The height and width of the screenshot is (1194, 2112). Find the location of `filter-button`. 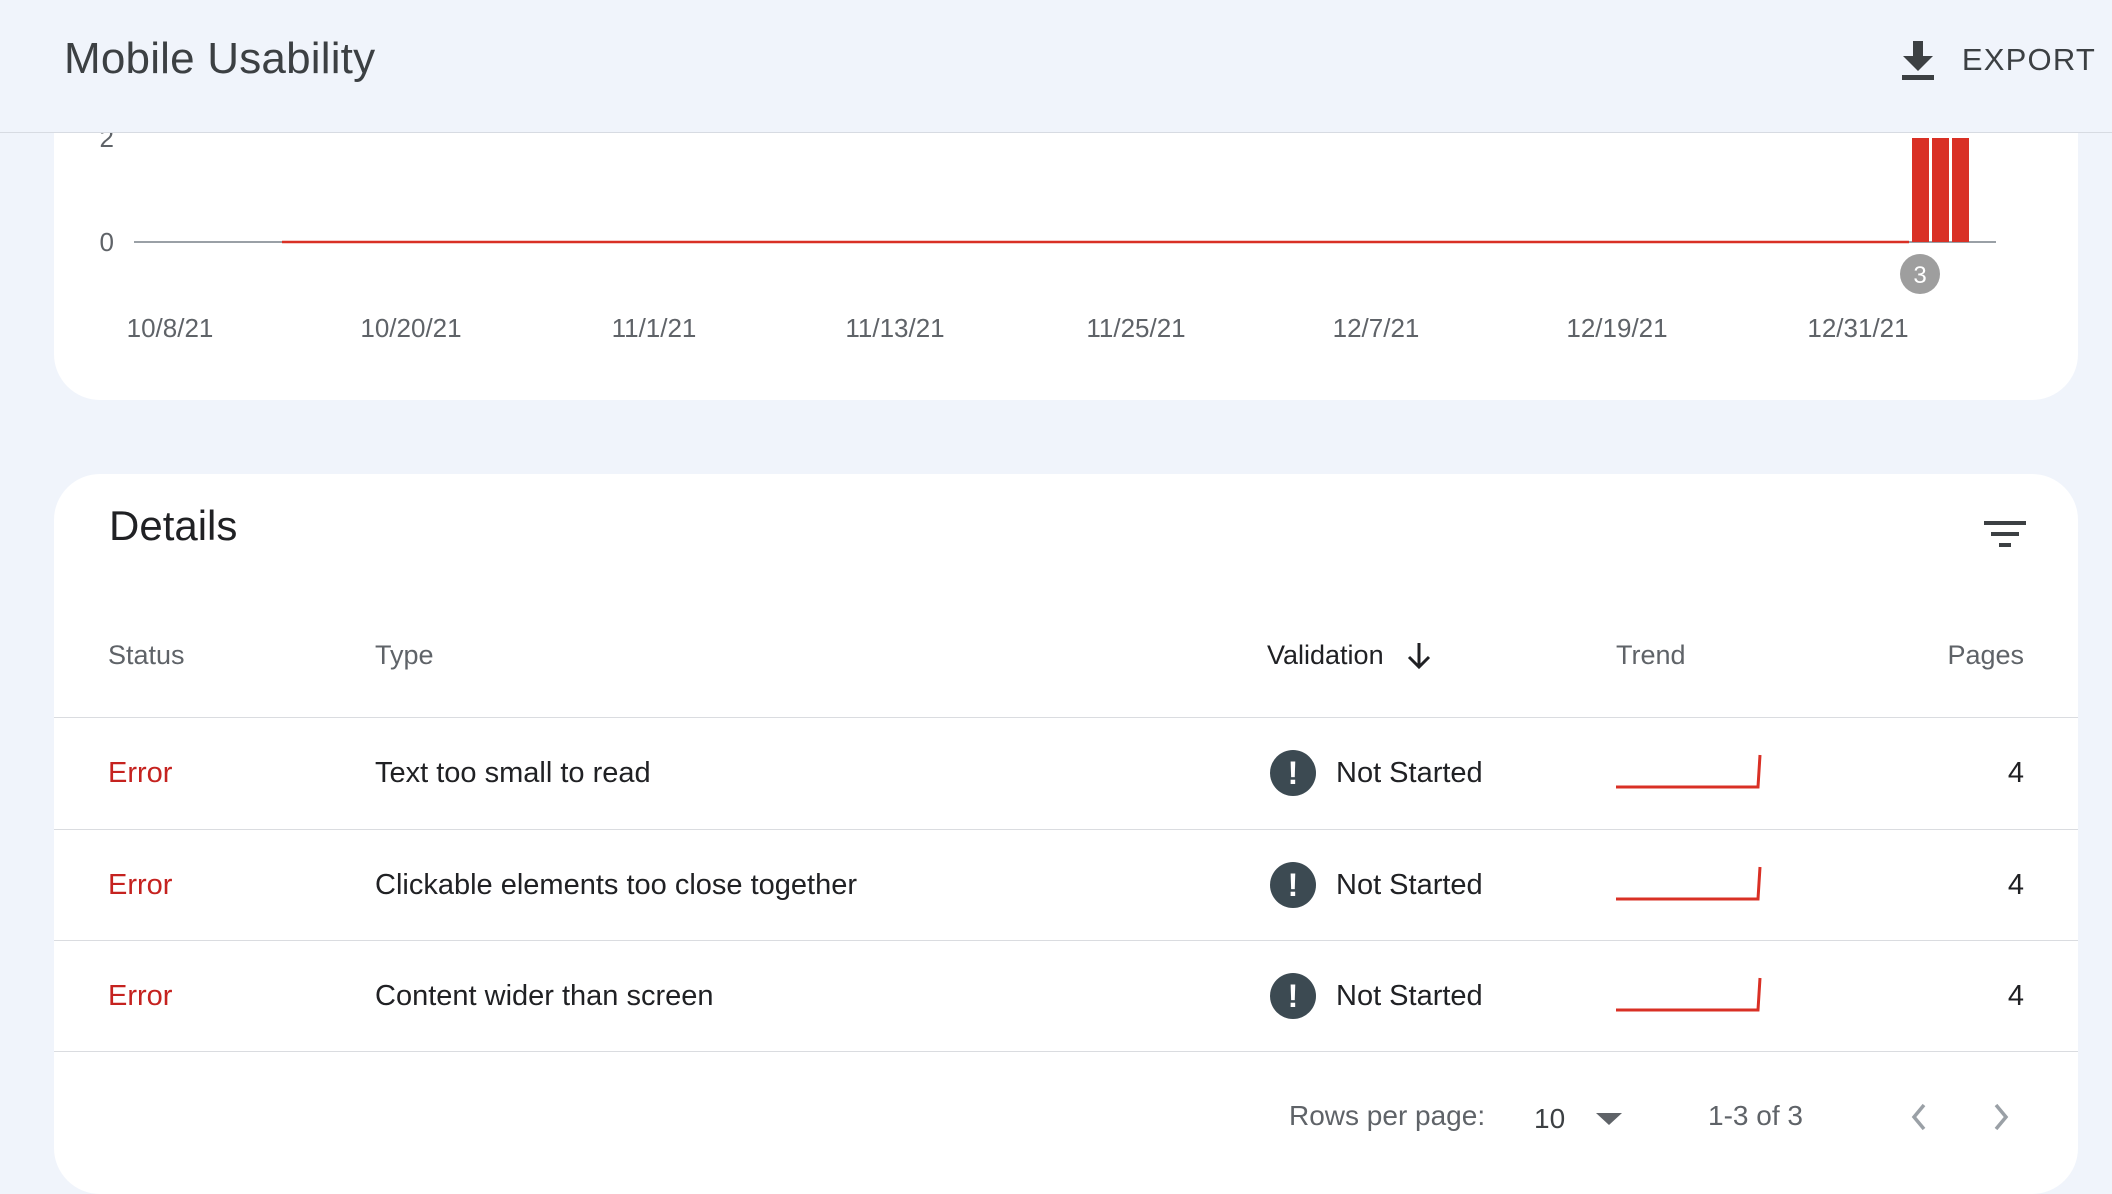

filter-button is located at coordinates (2006, 536).